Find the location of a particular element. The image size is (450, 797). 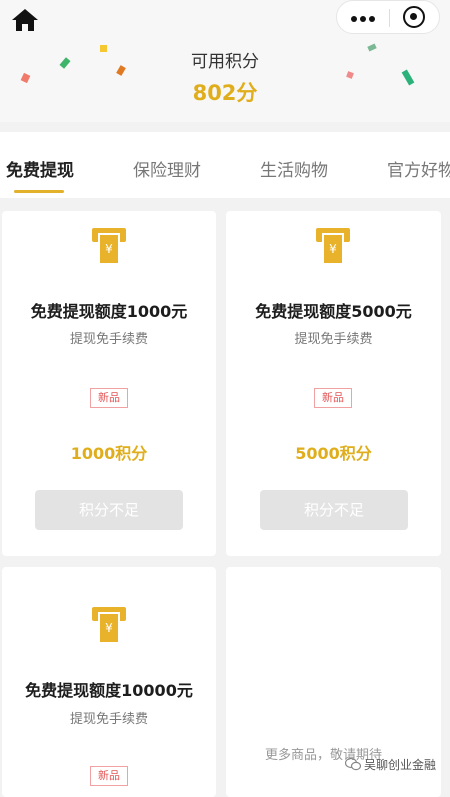

tab-life-shopping: 生活购物 is located at coordinates (294, 168).